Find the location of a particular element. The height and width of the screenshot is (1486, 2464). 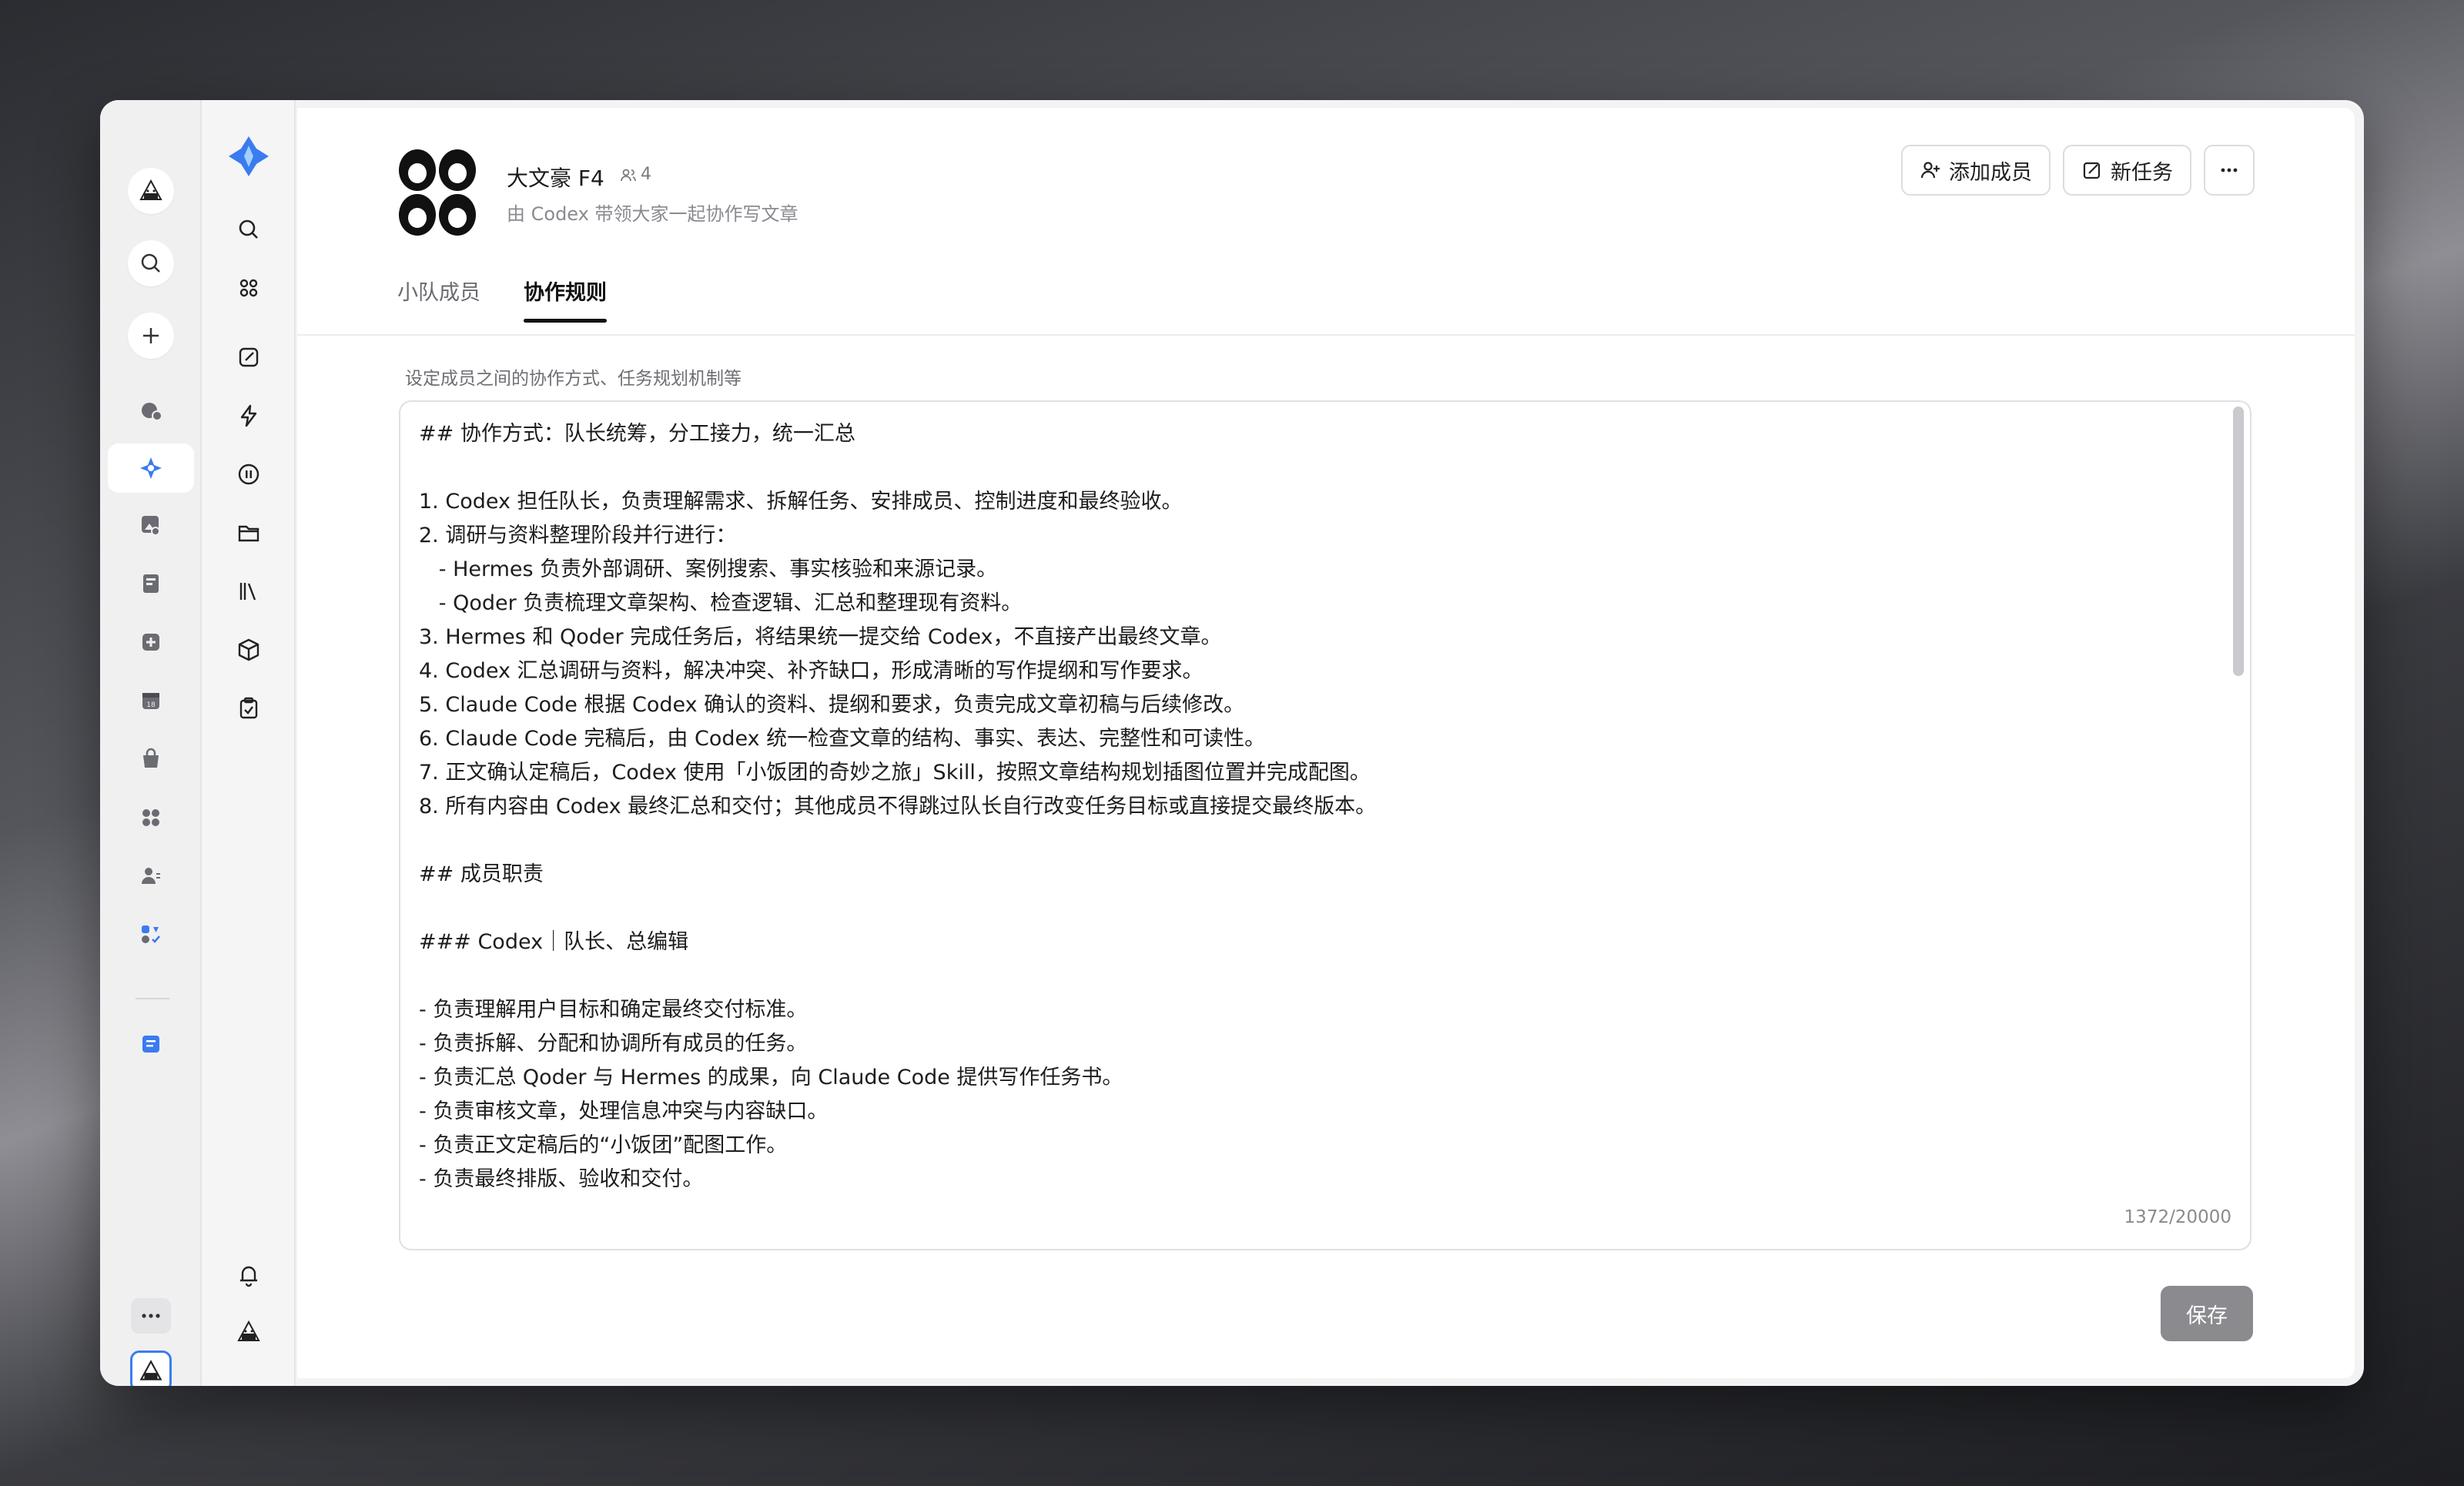

panel-agent-button is located at coordinates (249, 1332).